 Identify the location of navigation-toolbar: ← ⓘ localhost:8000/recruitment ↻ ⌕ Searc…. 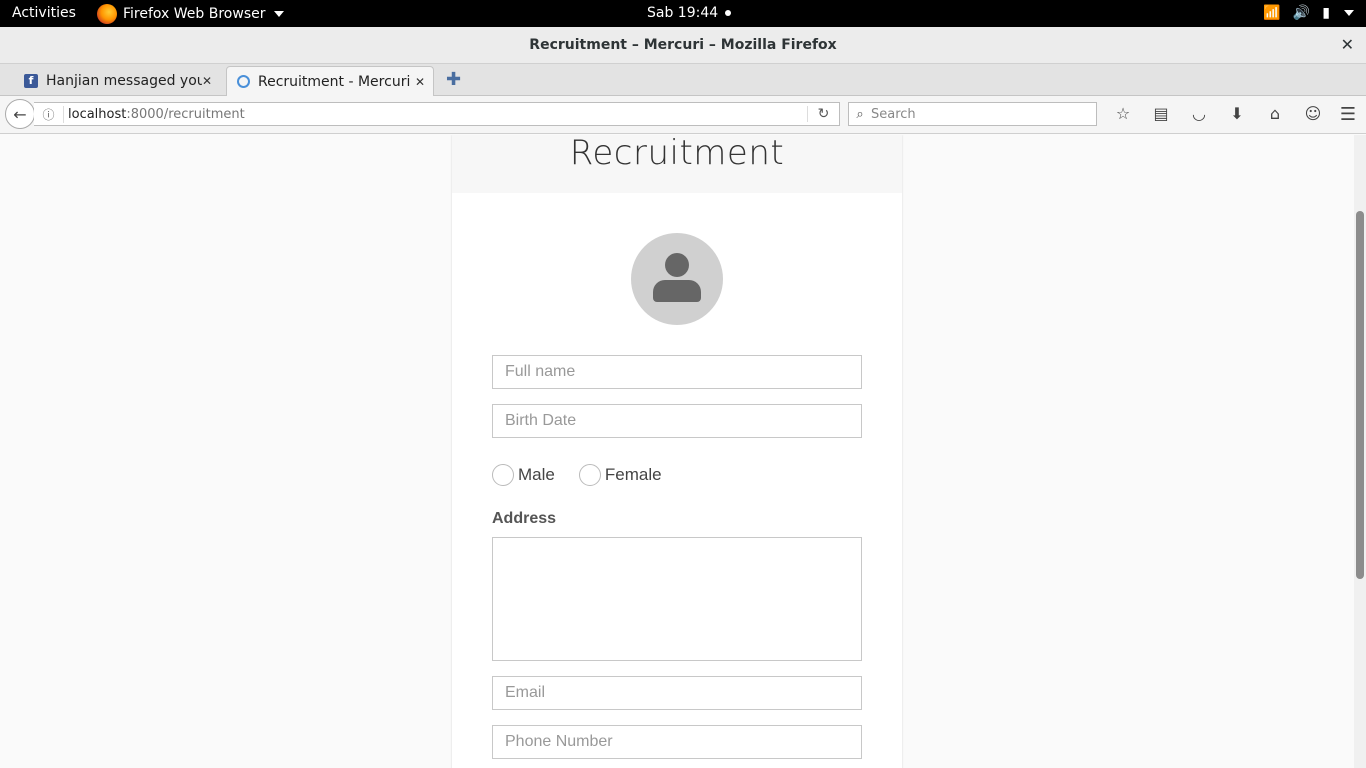
(683, 115).